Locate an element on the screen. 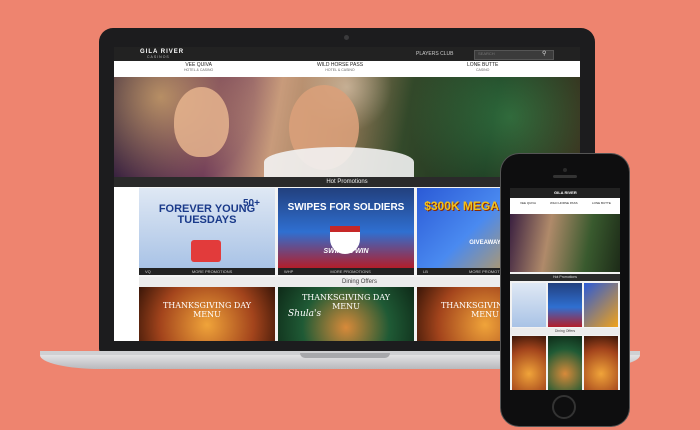 The height and width of the screenshot is (430, 700). phone-section-dining-offers: Dining Offers is located at coordinates (565, 331).